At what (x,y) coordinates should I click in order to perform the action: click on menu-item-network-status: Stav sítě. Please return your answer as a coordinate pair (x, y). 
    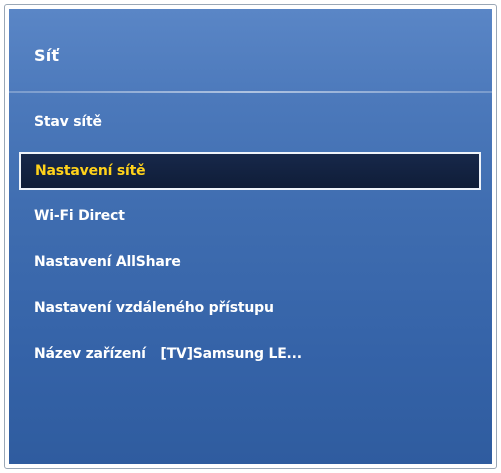
    Looking at the image, I should click on (68, 122).